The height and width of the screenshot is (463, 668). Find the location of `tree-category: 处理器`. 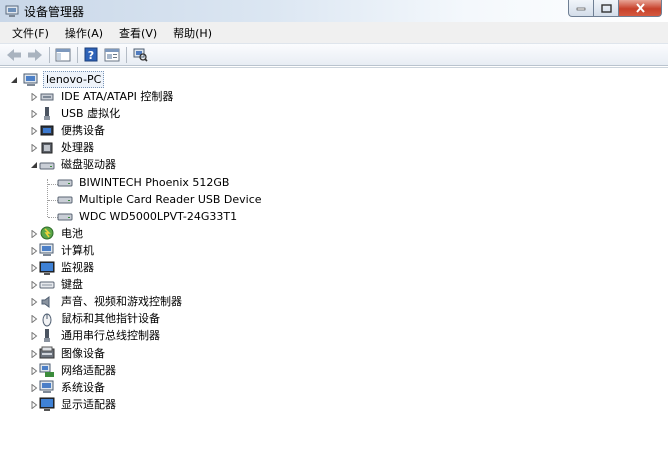

tree-category: 处理器 is located at coordinates (63, 147).